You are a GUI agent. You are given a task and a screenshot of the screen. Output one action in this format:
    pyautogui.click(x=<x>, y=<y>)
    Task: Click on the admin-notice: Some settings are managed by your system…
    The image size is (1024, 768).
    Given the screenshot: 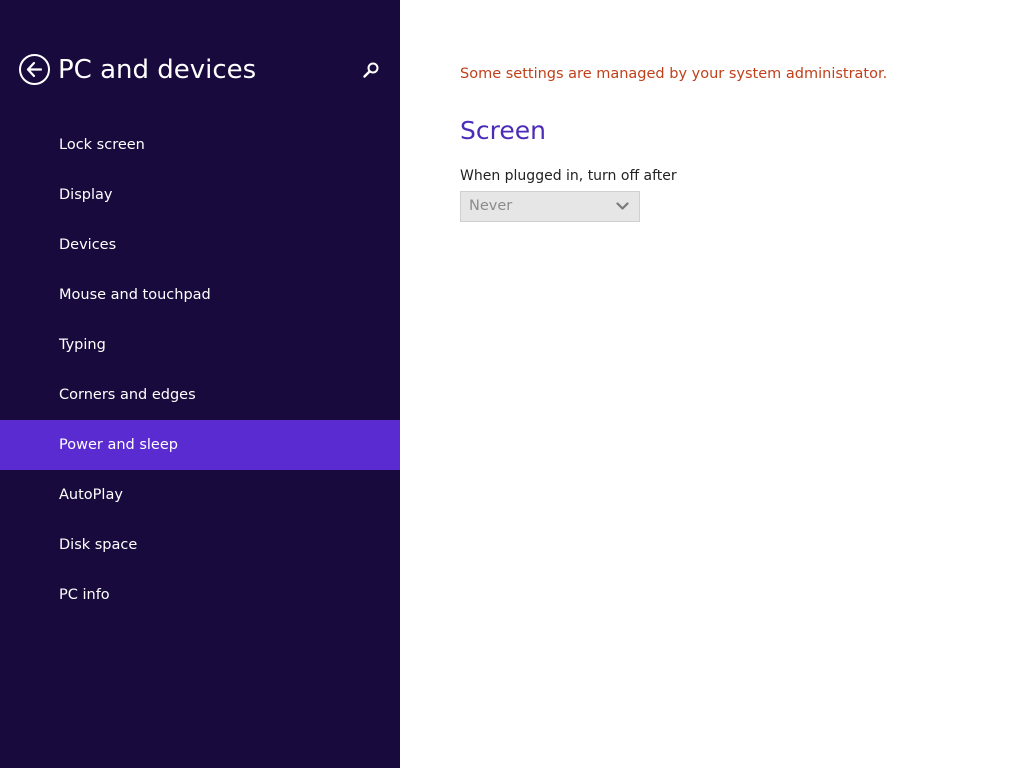 What is the action you would take?
    pyautogui.click(x=674, y=74)
    